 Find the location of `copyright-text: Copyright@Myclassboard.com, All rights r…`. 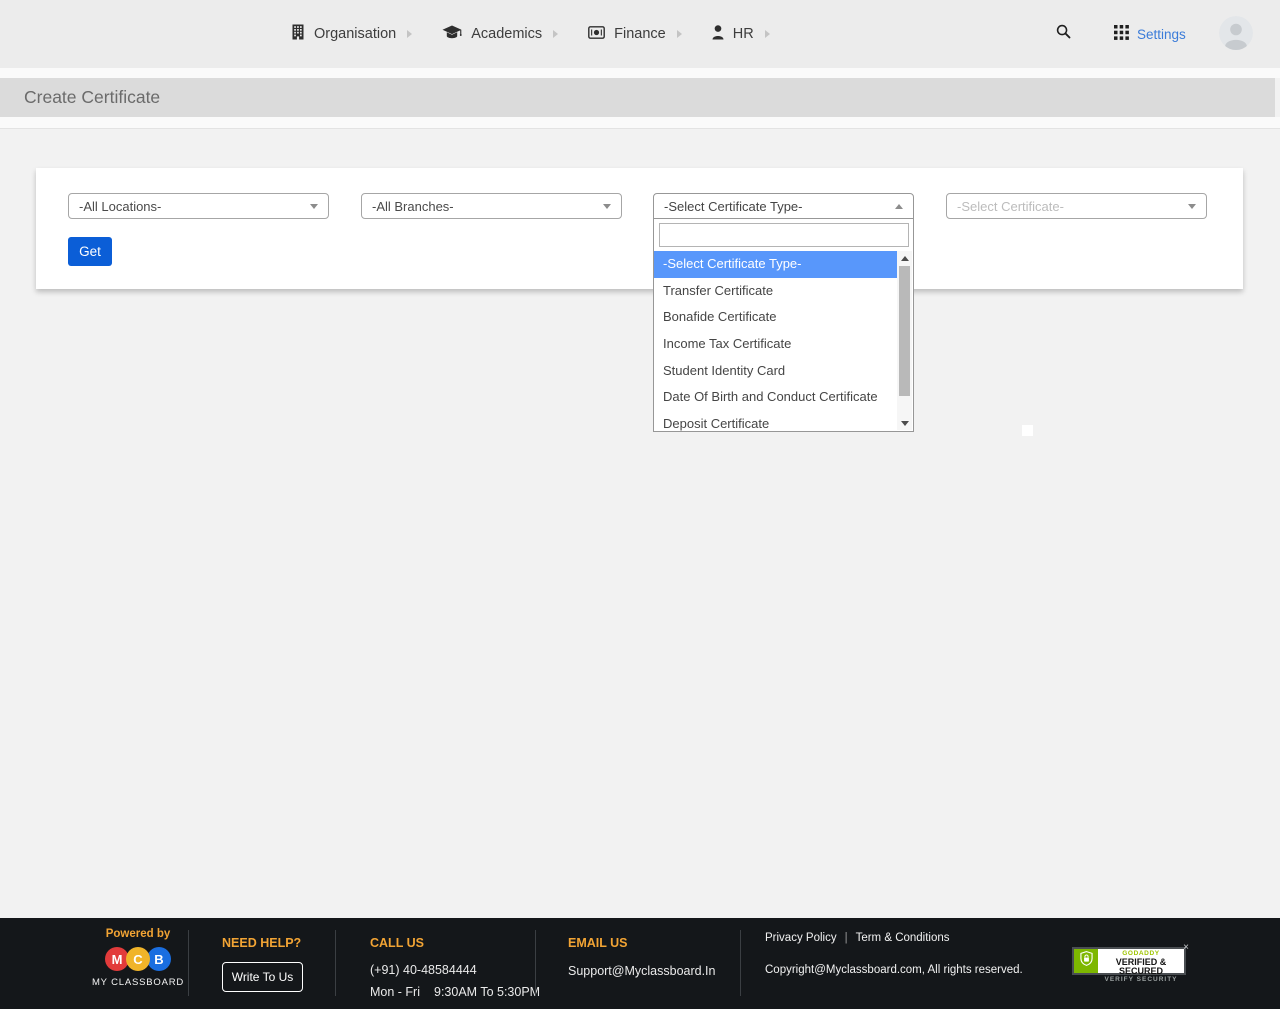

copyright-text: Copyright@Myclassboard.com, All rights r… is located at coordinates (894, 970).